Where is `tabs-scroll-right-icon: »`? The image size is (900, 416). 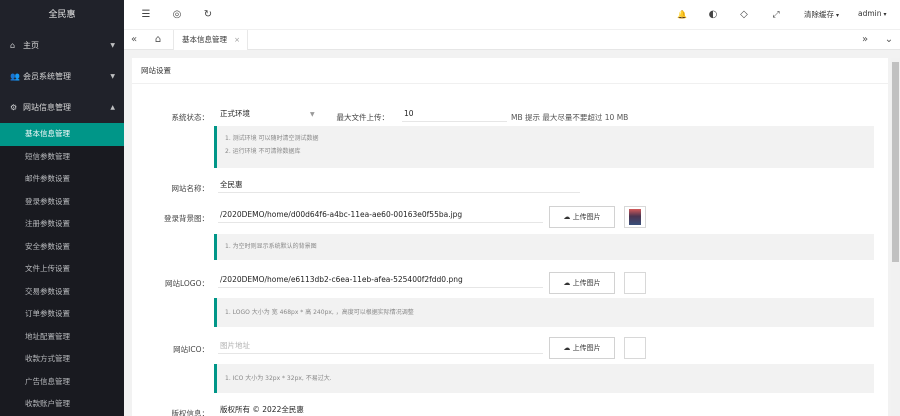 tabs-scroll-right-icon: » is located at coordinates (865, 40).